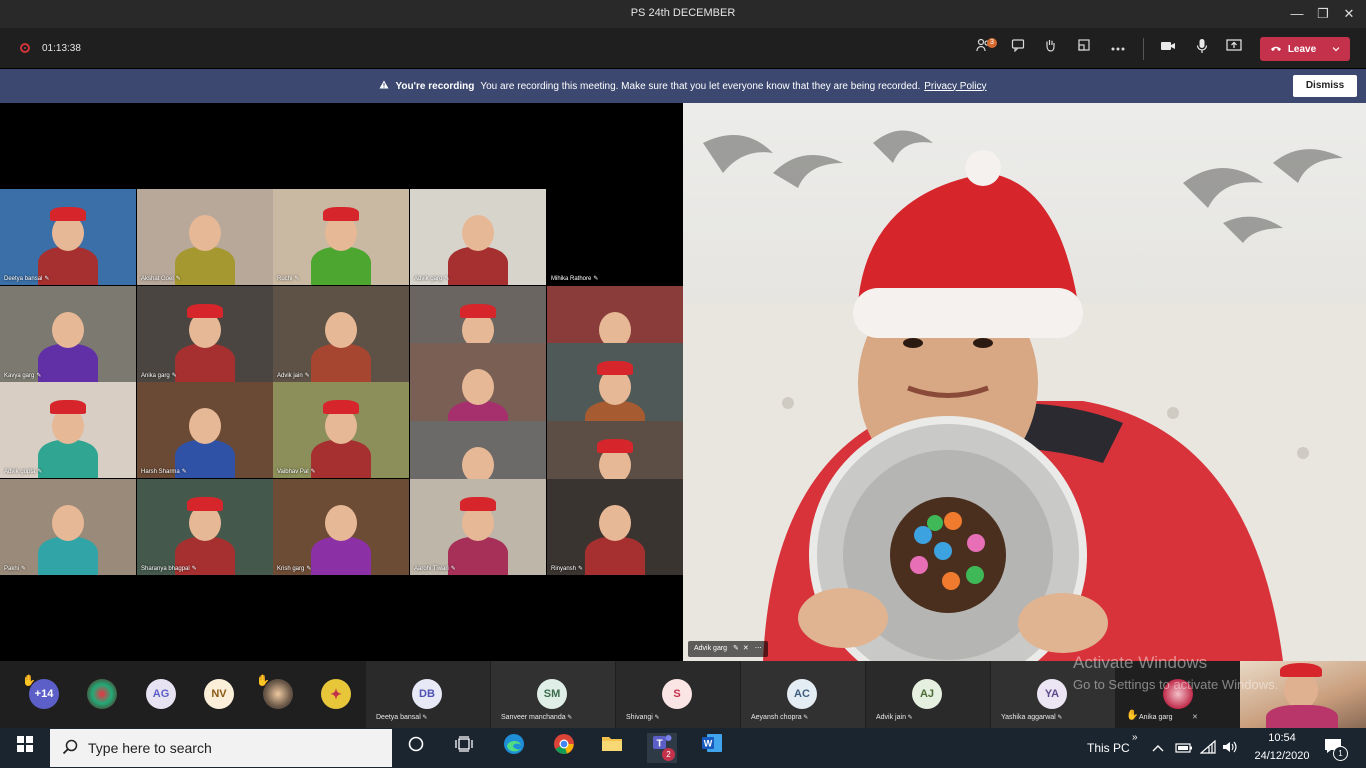  Describe the element at coordinates (431, 569) in the screenshot. I see `participant-name: Aarohi Tiwari` at that location.